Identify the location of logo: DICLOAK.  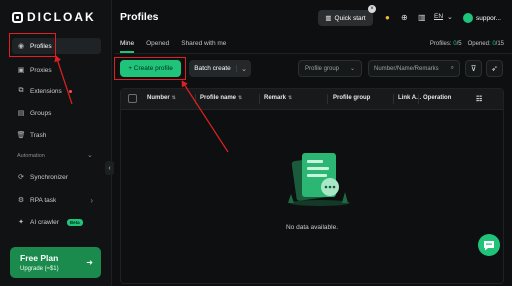
(54, 17).